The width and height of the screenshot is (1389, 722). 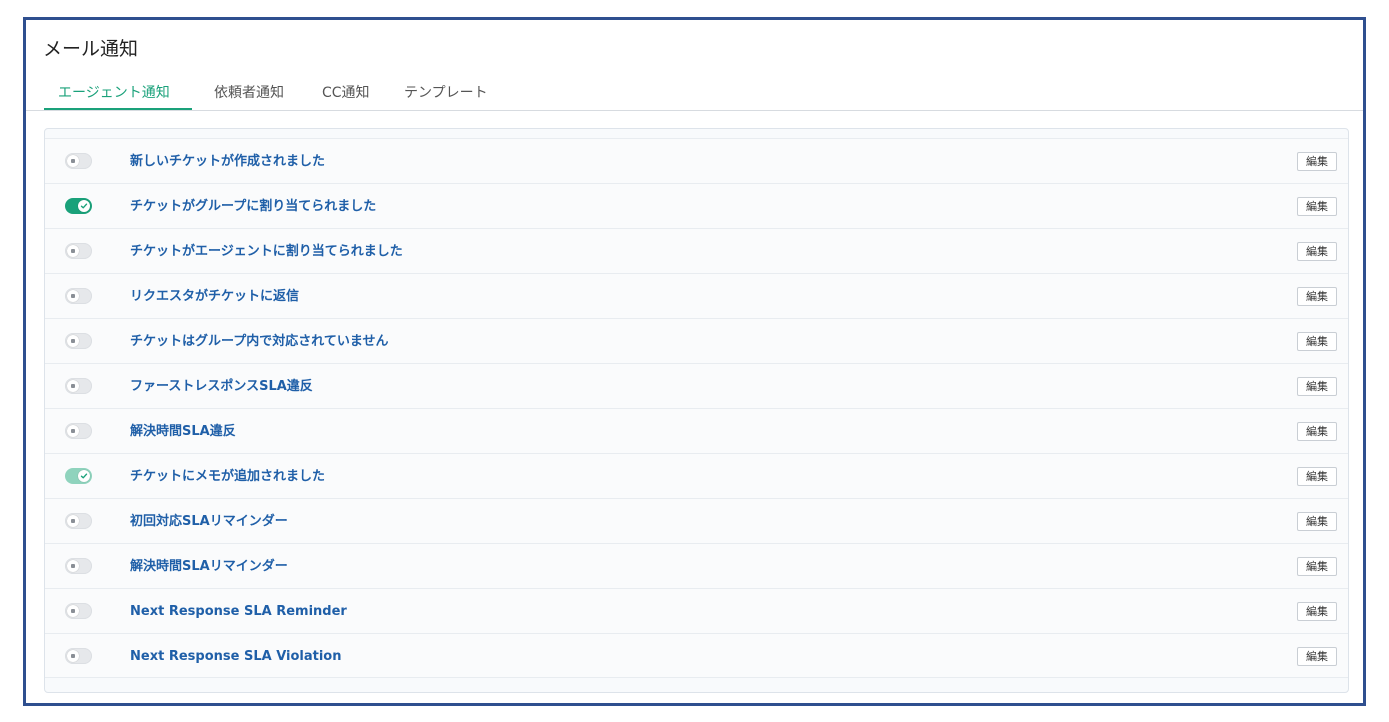 What do you see at coordinates (214, 296) in the screenshot?
I see `notification-label: リクエスタがチケットに返信` at bounding box center [214, 296].